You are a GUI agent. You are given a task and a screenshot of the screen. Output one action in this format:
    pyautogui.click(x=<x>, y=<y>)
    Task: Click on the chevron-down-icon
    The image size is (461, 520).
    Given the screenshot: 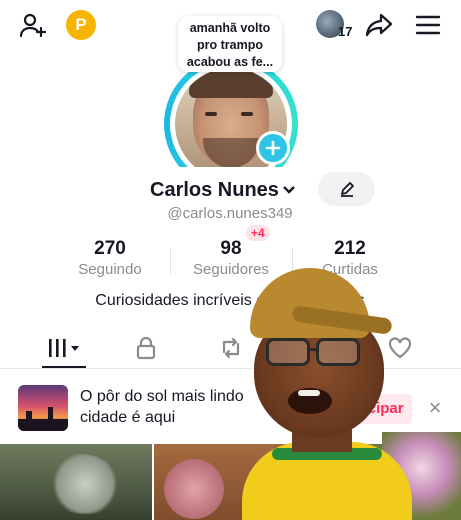 What is the action you would take?
    pyautogui.click(x=289, y=190)
    